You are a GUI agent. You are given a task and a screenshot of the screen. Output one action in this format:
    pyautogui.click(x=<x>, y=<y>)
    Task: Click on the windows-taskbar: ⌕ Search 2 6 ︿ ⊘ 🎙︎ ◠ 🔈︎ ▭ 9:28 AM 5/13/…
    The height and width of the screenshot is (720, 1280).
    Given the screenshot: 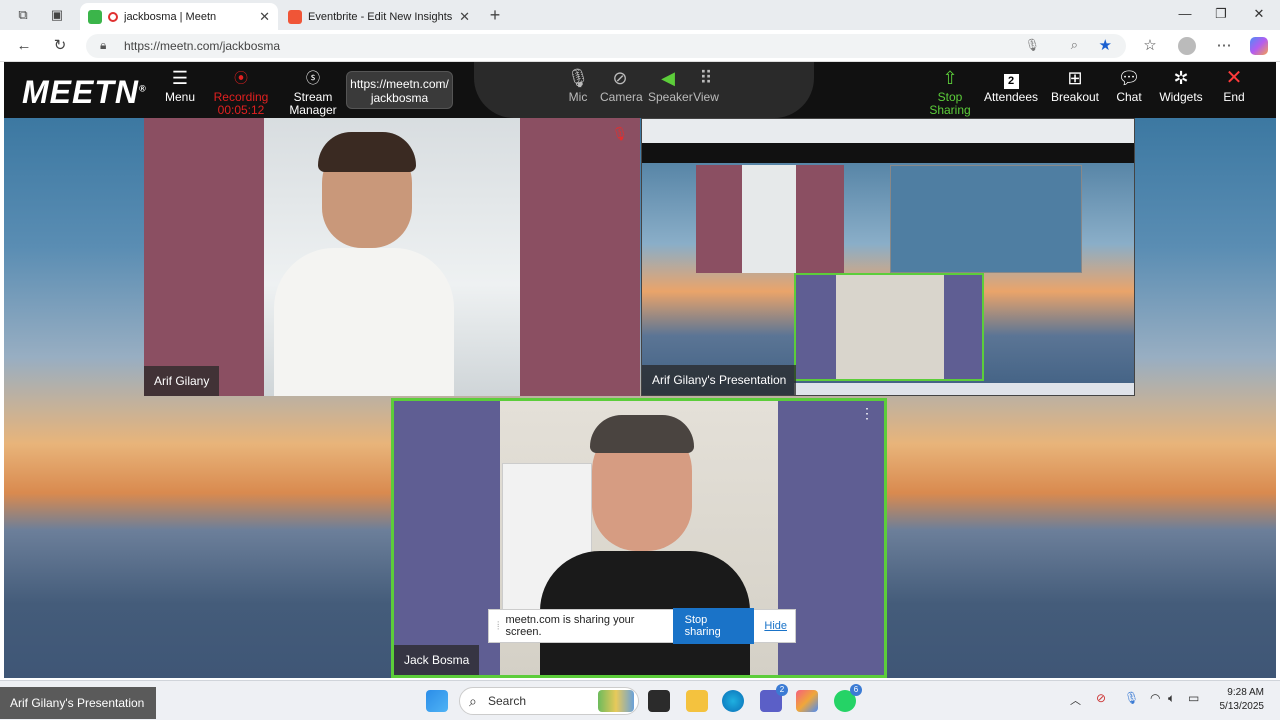 What is the action you would take?
    pyautogui.click(x=640, y=700)
    